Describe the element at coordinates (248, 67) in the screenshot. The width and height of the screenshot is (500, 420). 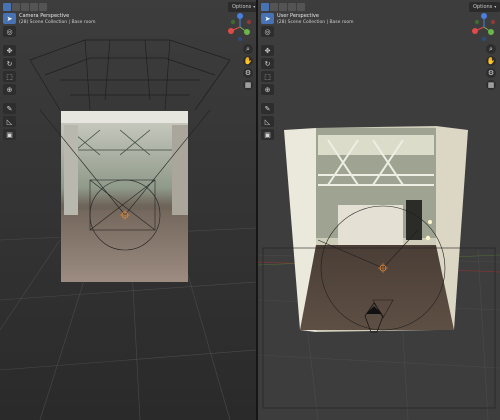
I see `nav-icons-left: ⌕ ✋ ⚙ ▦` at that location.